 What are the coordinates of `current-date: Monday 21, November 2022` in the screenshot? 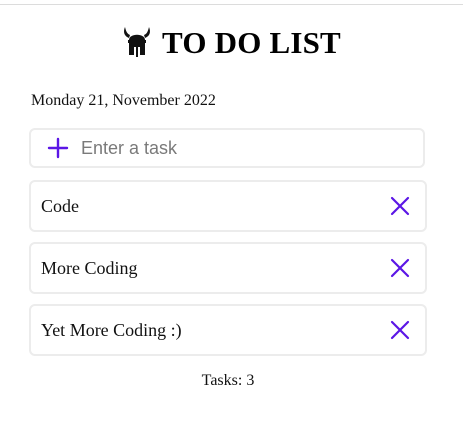 It's located at (123, 100).